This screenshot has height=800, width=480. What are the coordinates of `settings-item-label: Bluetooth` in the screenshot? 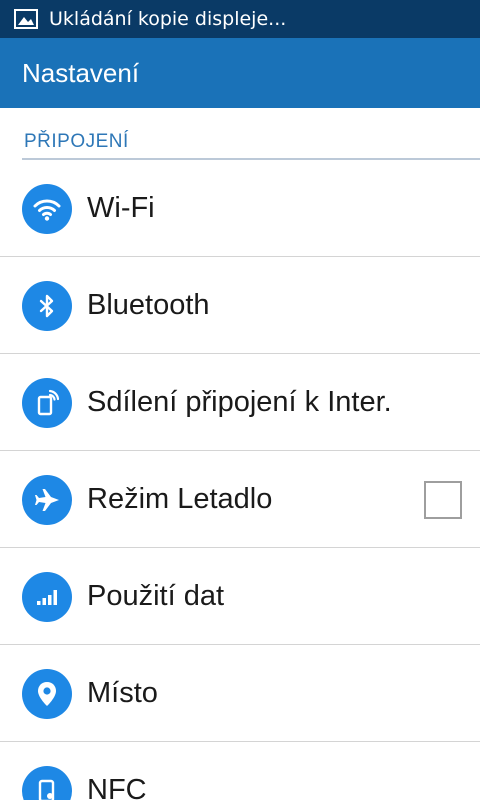 It's located at (148, 305).